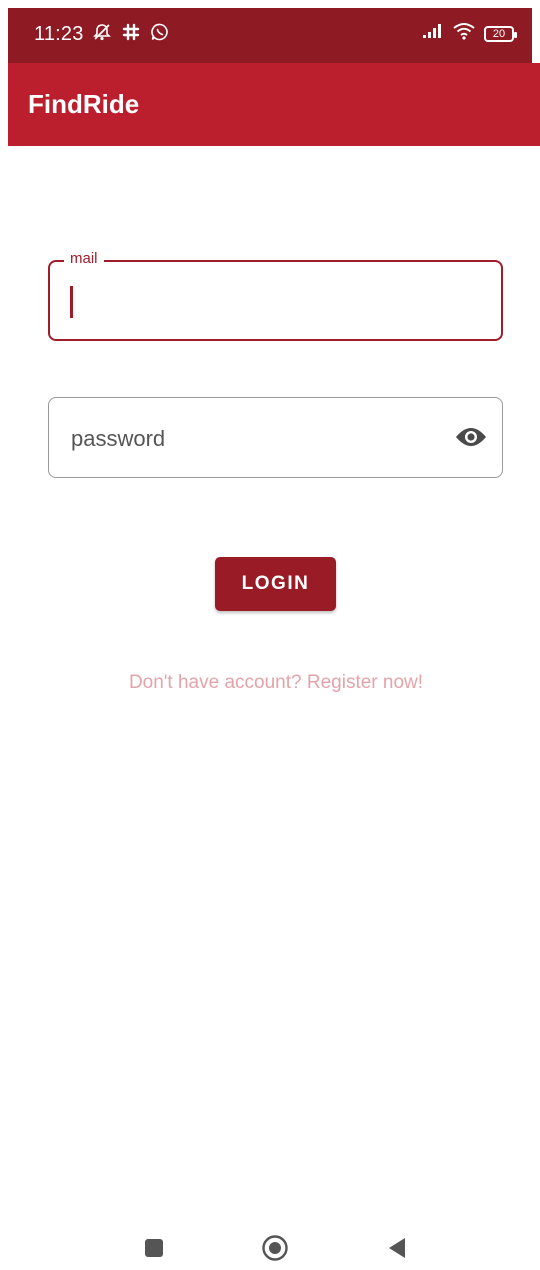 This screenshot has width=540, height=1270. I want to click on battery-icon: 20, so click(500, 33).